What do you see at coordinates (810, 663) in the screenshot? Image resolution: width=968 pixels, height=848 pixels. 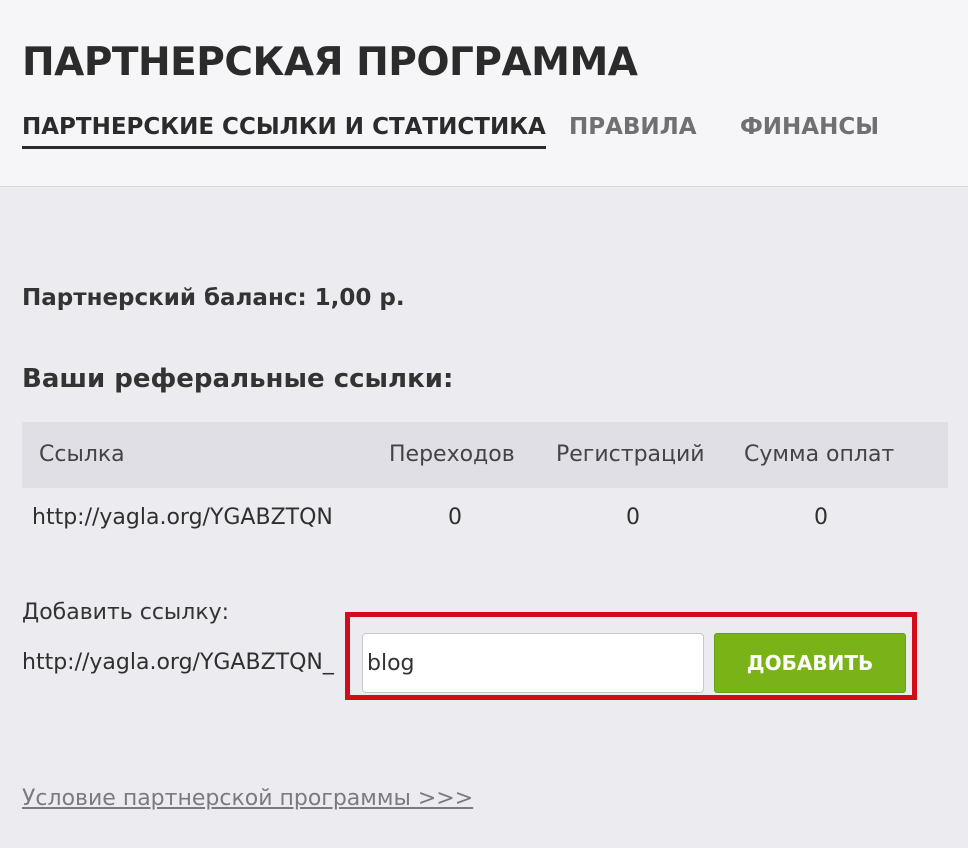 I see `add-link-button: ДОБАВИТЬ` at bounding box center [810, 663].